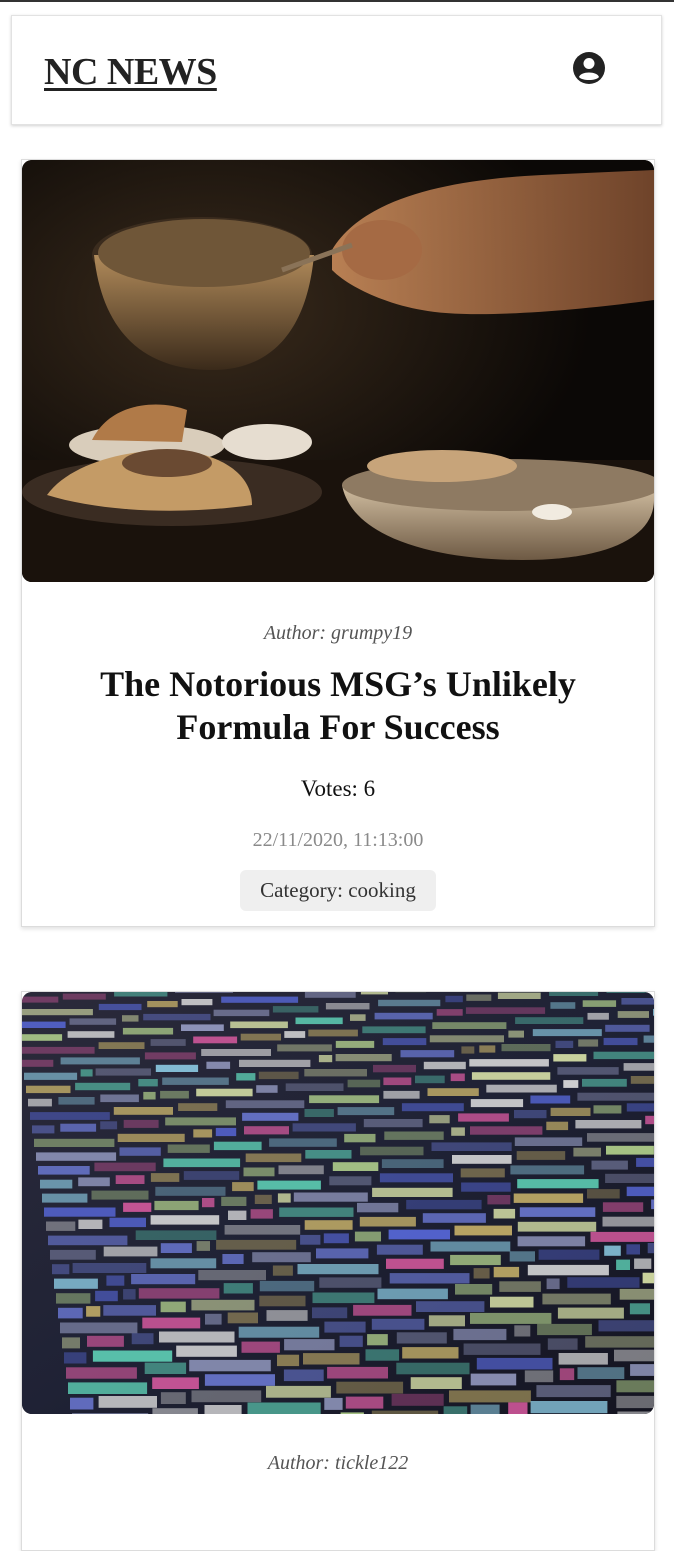 Image resolution: width=674 pixels, height=1551 pixels. I want to click on article-votes: Votes: 6, so click(338, 789).